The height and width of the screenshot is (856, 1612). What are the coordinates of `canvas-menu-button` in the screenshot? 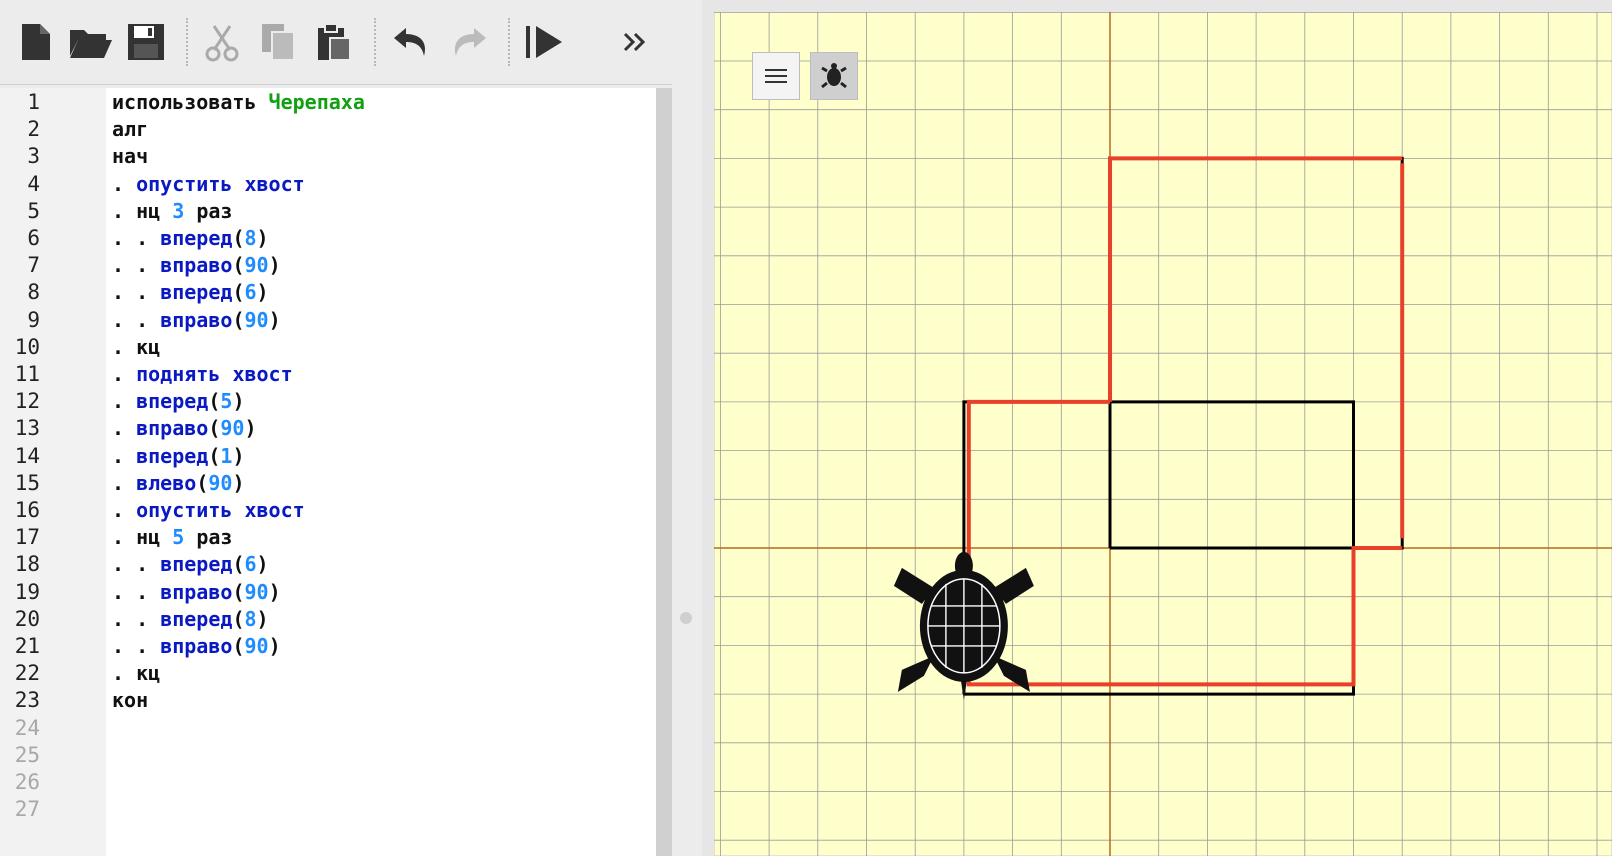 It's located at (776, 76).